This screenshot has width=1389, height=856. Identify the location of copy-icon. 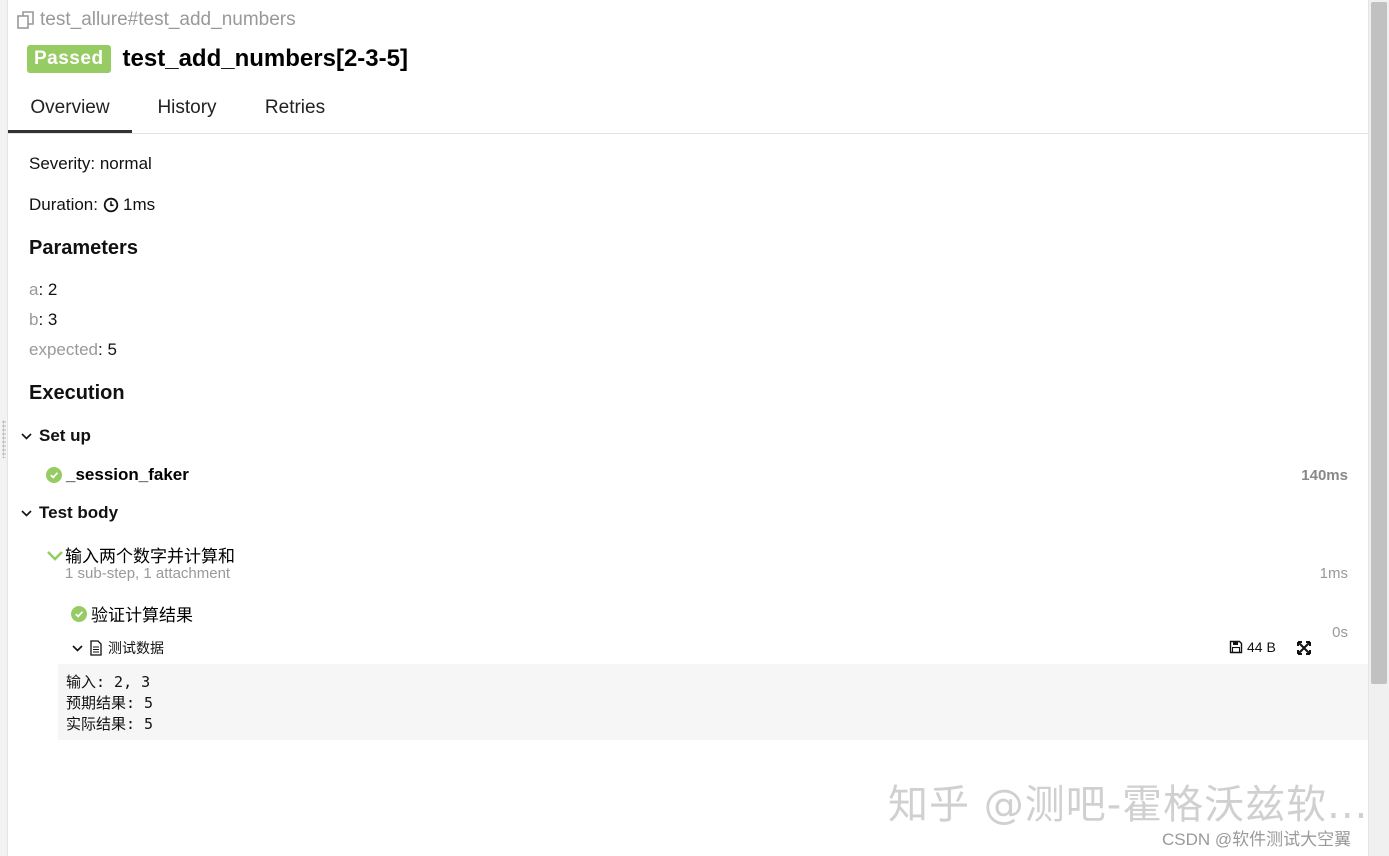
(26, 20).